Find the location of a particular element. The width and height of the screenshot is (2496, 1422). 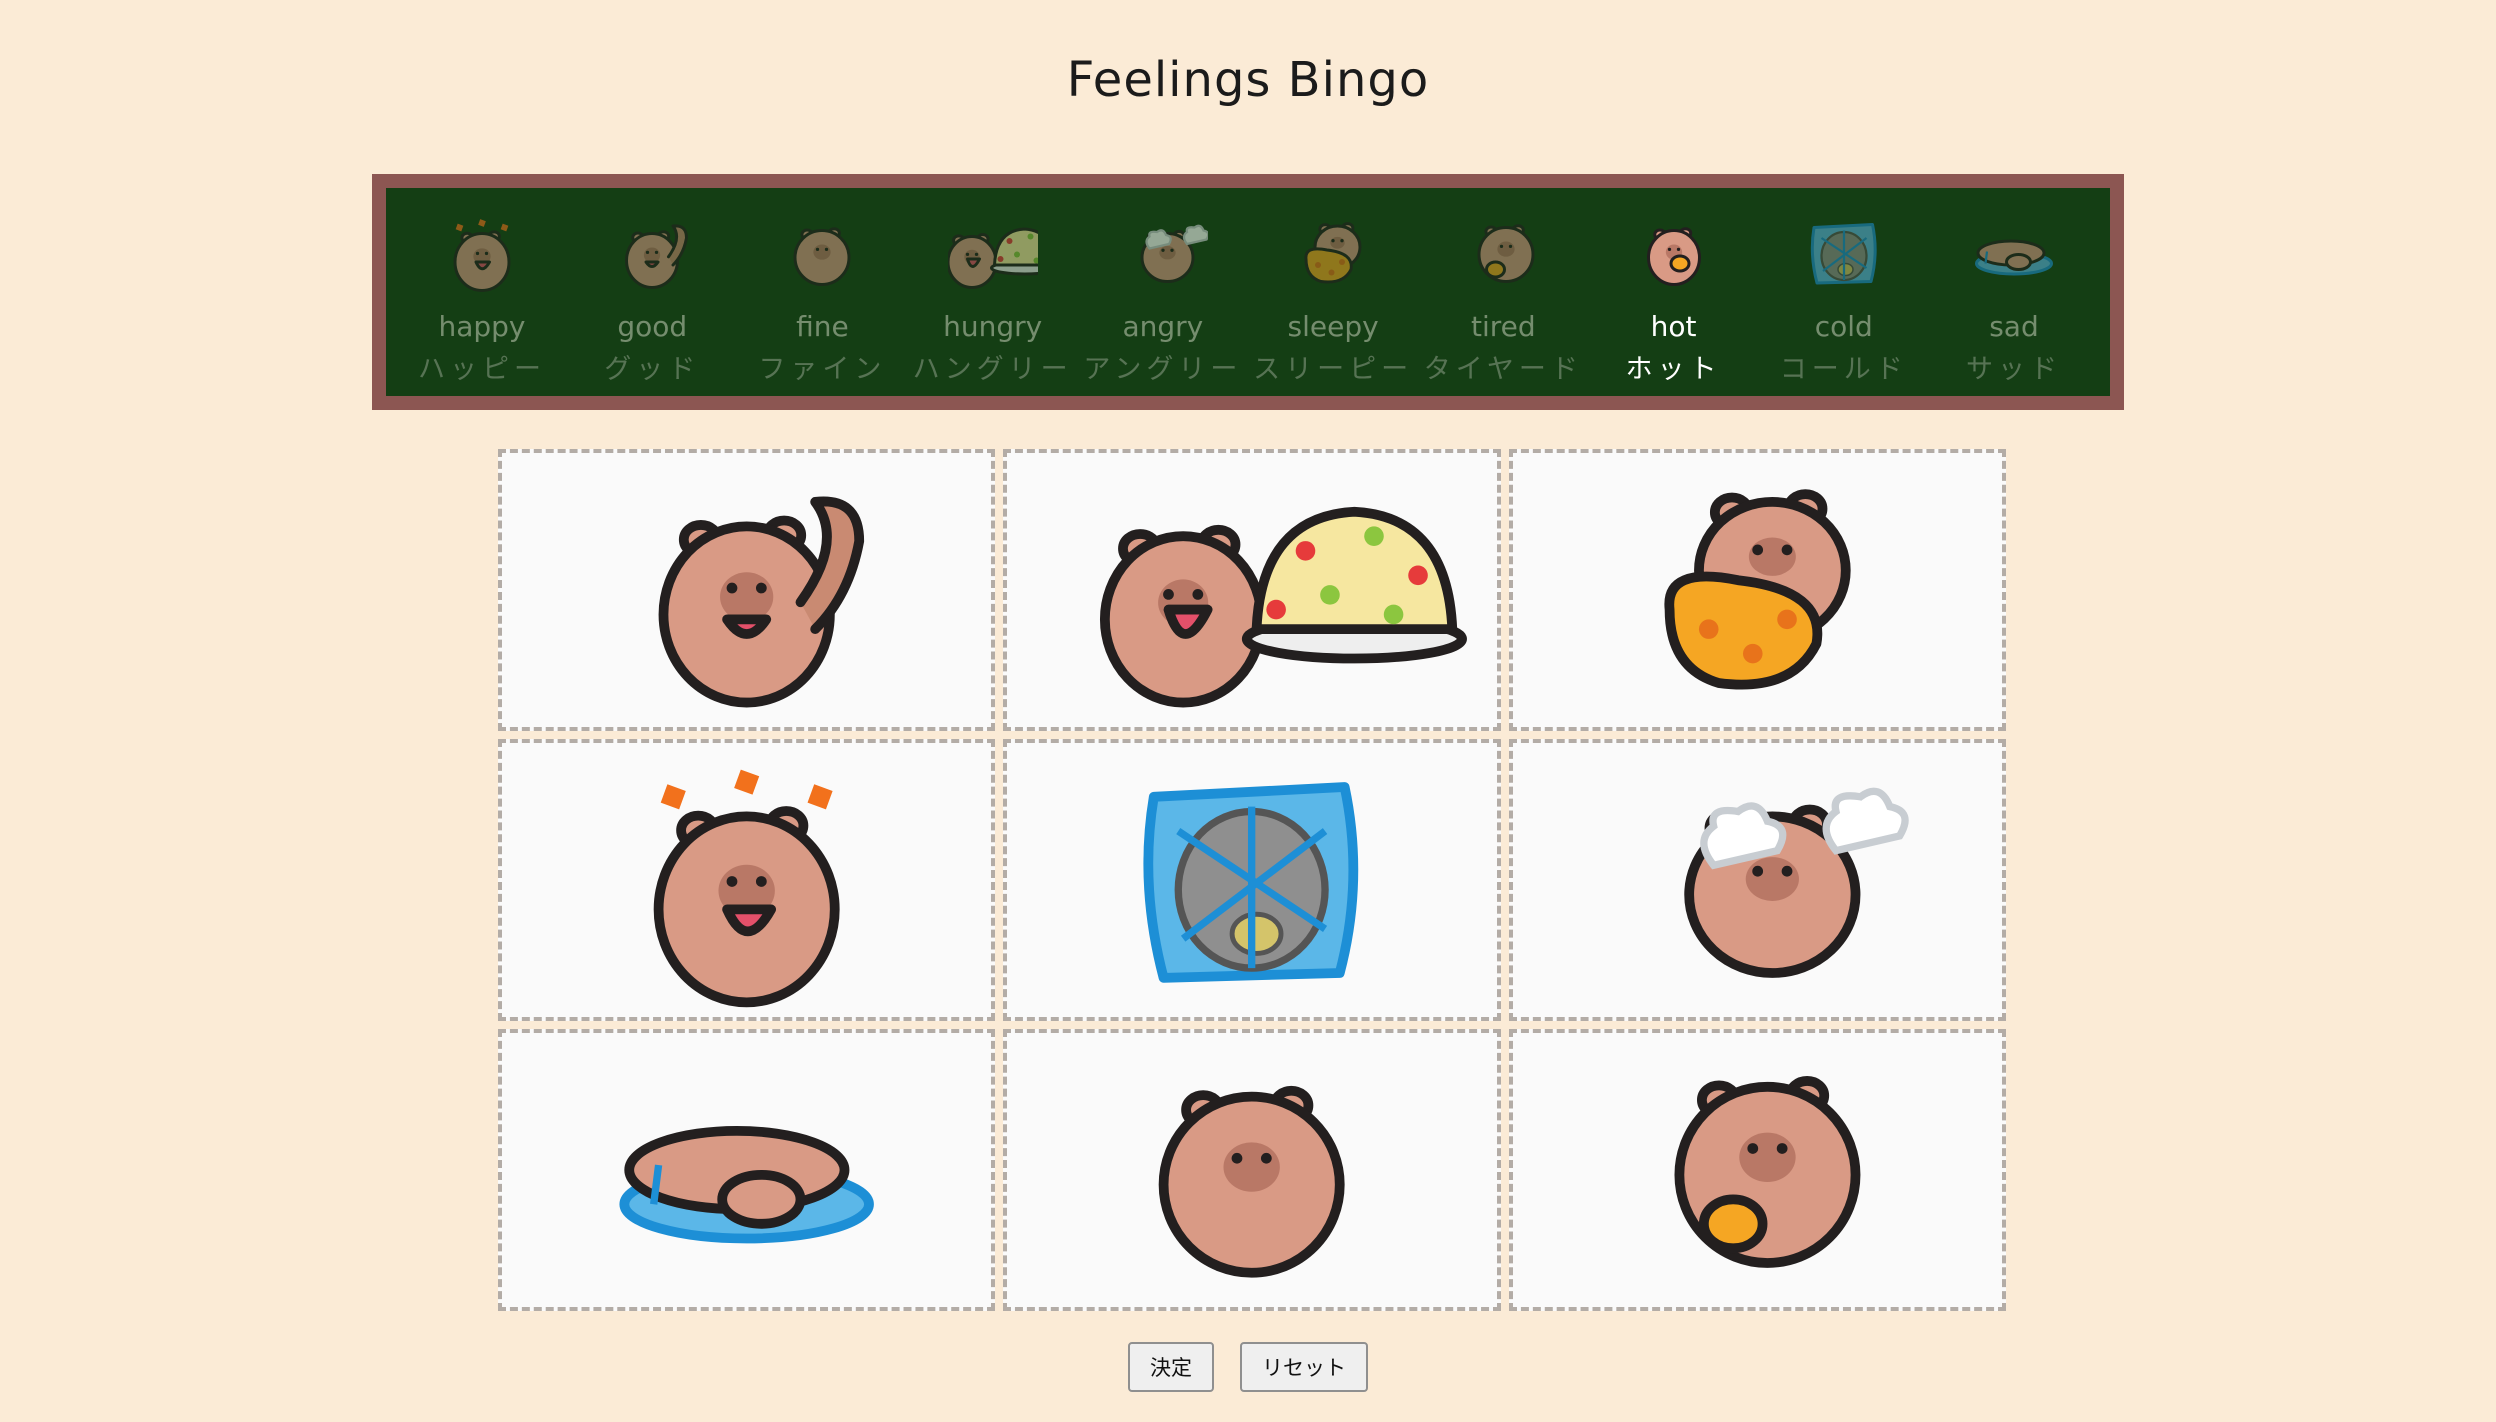

feeling-label-en: happy is located at coordinates (482, 326).